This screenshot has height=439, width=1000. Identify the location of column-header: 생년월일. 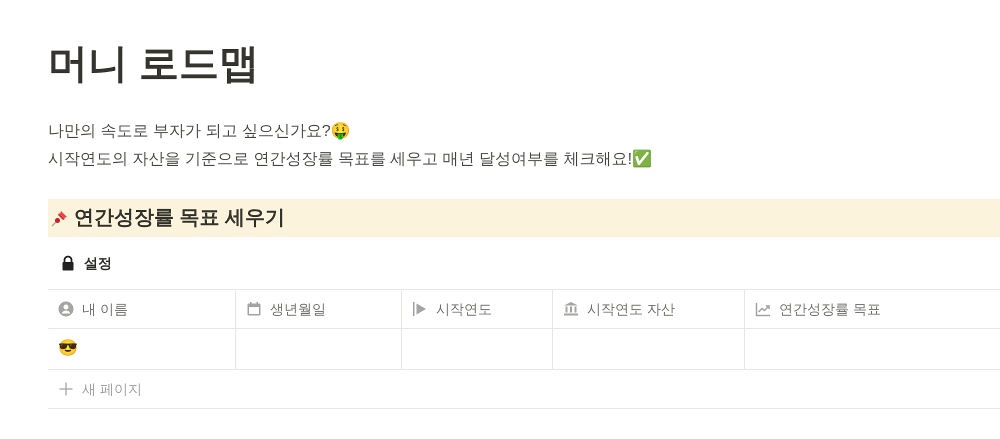
(318, 309).